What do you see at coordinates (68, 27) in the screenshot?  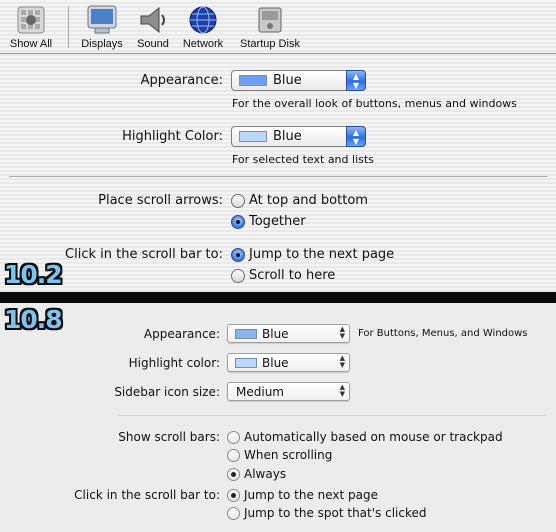 I see `toolbar-separator` at bounding box center [68, 27].